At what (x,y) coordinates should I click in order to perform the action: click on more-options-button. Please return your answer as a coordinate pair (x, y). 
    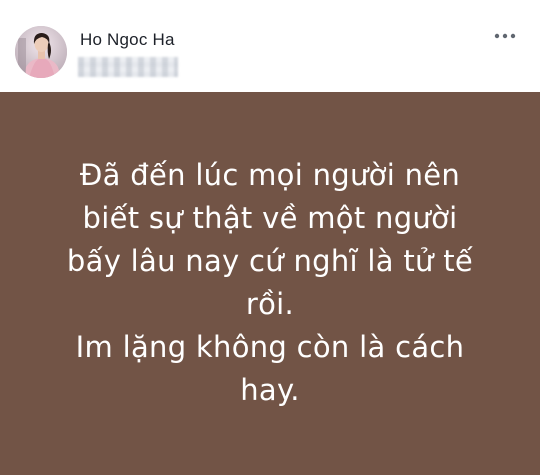
    Looking at the image, I should click on (505, 36).